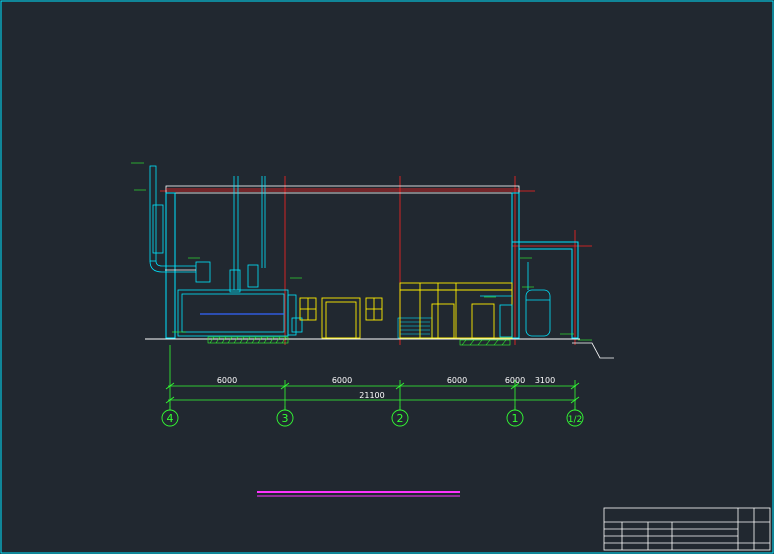  I want to click on axis-label-3: 3, so click(285, 418).